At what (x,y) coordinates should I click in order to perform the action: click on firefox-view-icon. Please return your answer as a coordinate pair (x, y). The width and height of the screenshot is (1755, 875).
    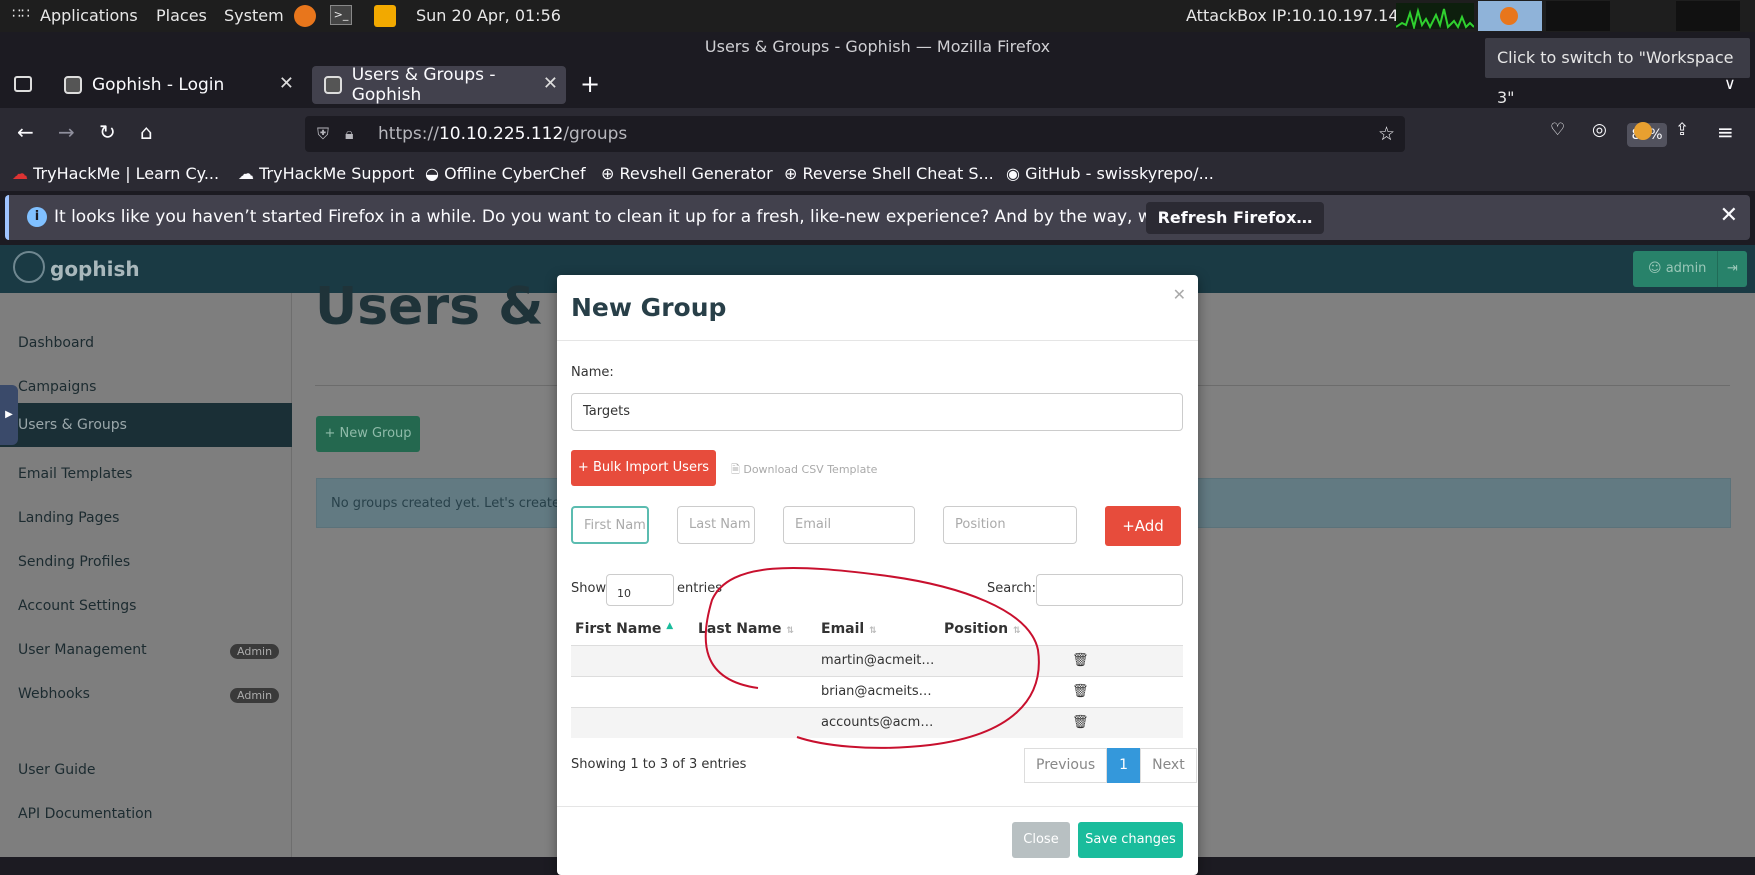
    Looking at the image, I should click on (23, 84).